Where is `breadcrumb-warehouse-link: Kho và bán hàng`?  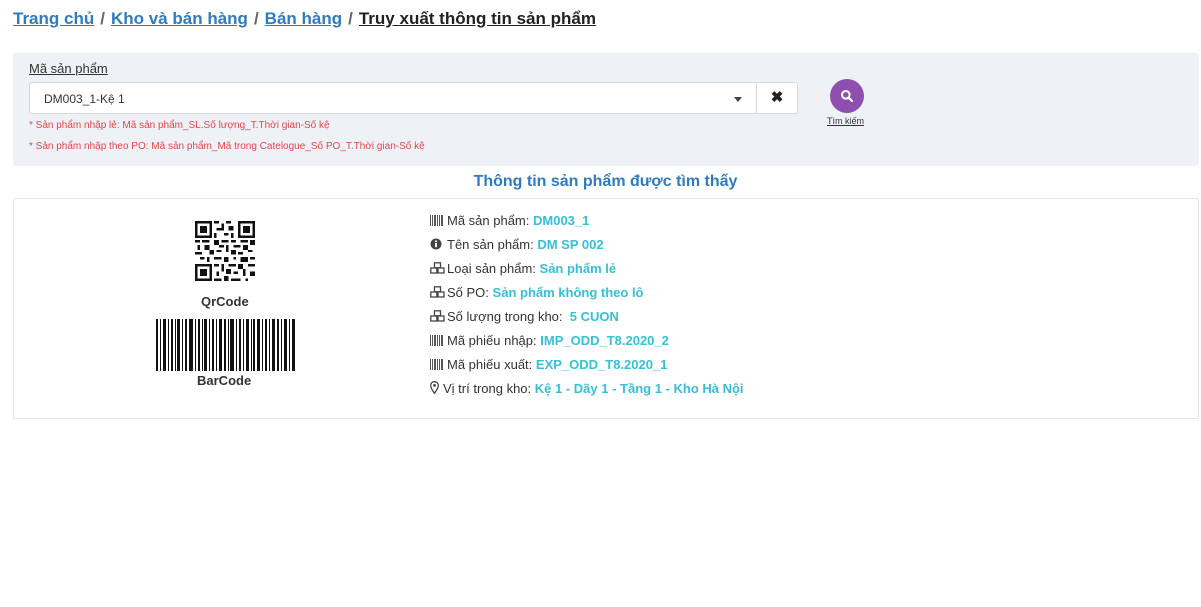
breadcrumb-warehouse-link: Kho và bán hàng is located at coordinates (179, 18).